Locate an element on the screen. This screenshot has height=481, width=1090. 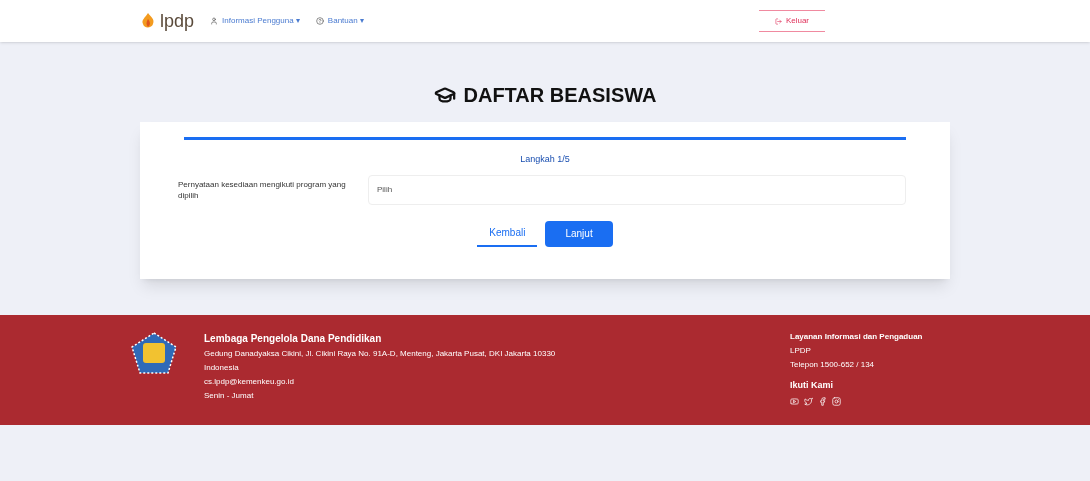
logo-text: lpdp is located at coordinates (177, 21).